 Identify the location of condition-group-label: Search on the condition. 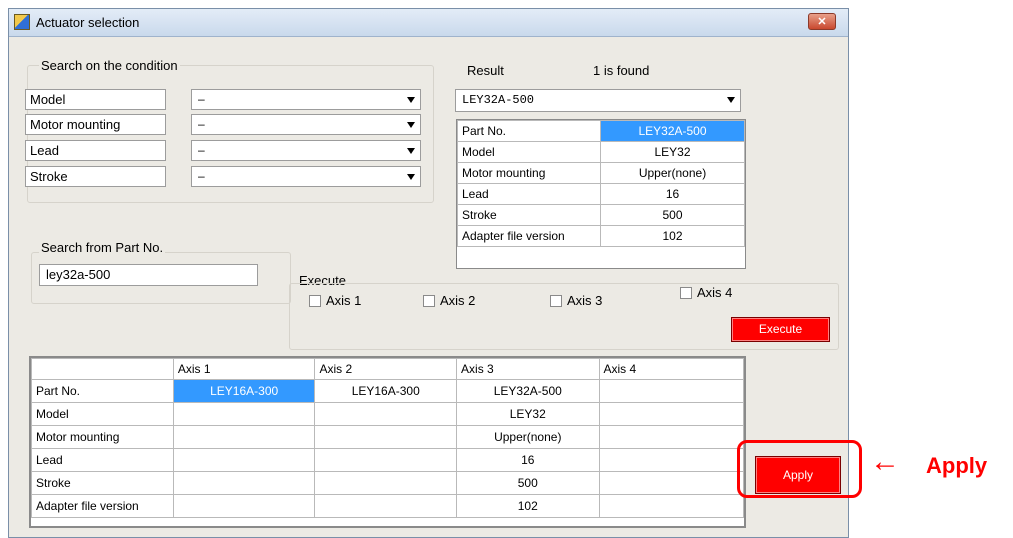
(109, 65).